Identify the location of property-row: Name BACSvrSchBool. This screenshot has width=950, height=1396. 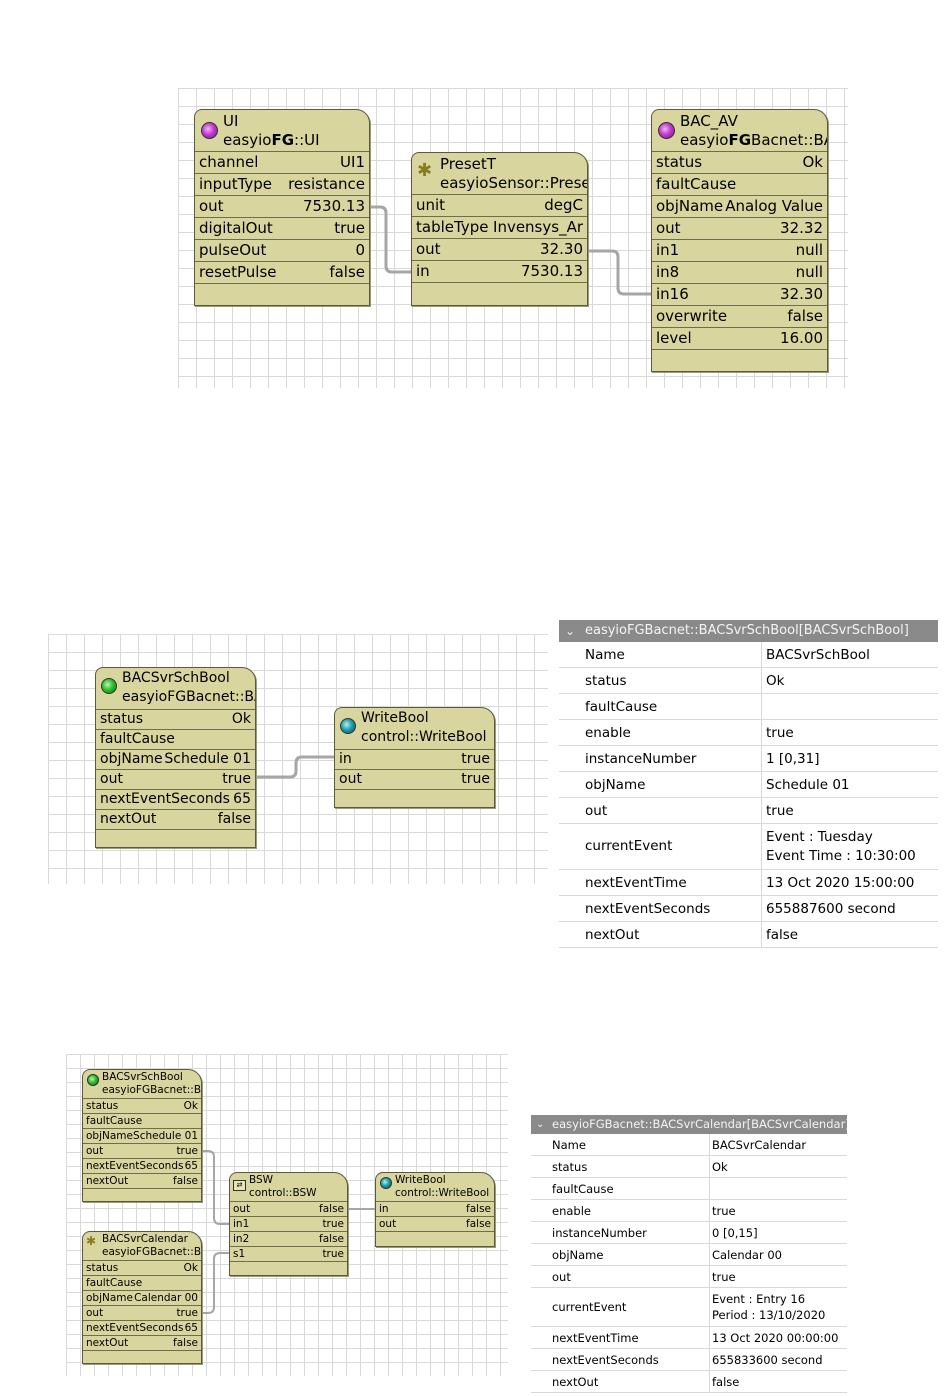
(748, 655).